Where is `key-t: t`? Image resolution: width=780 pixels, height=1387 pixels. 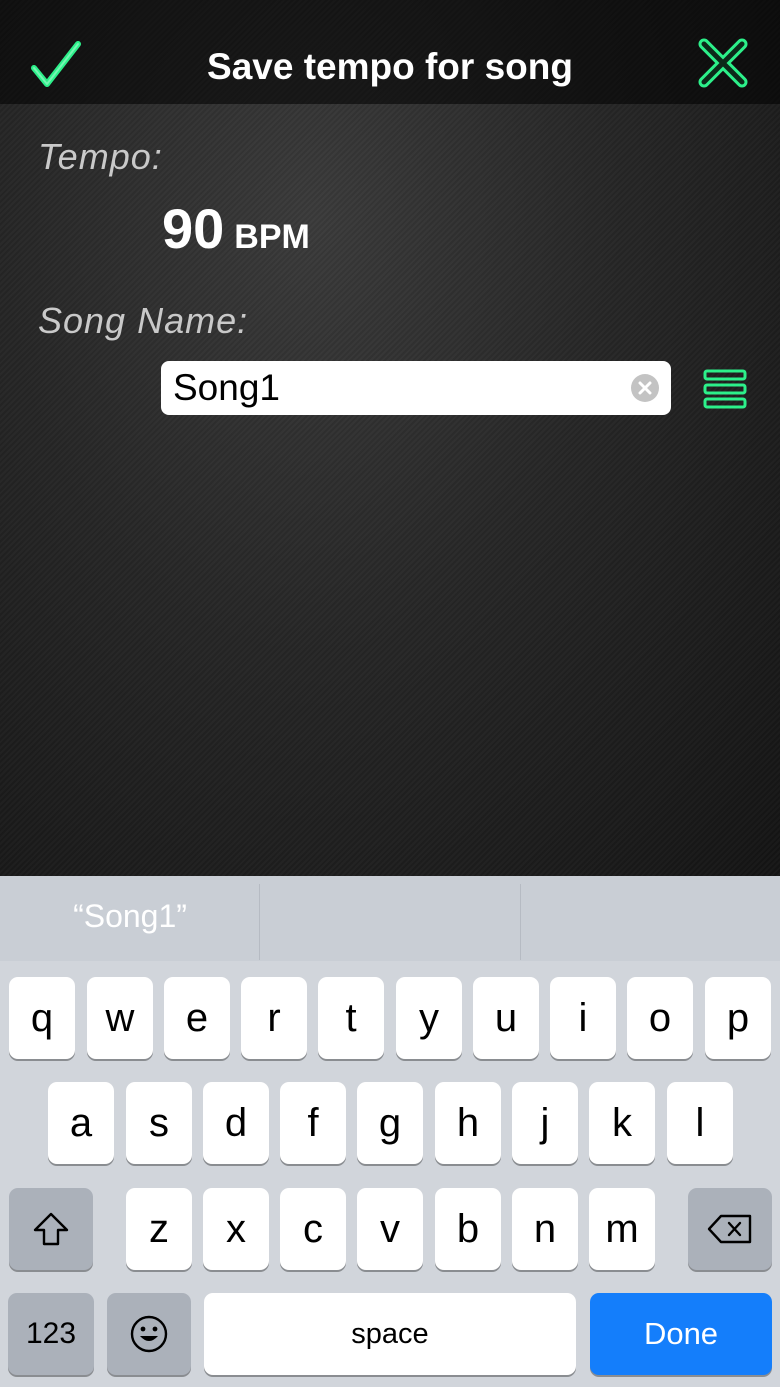 key-t: t is located at coordinates (351, 1018).